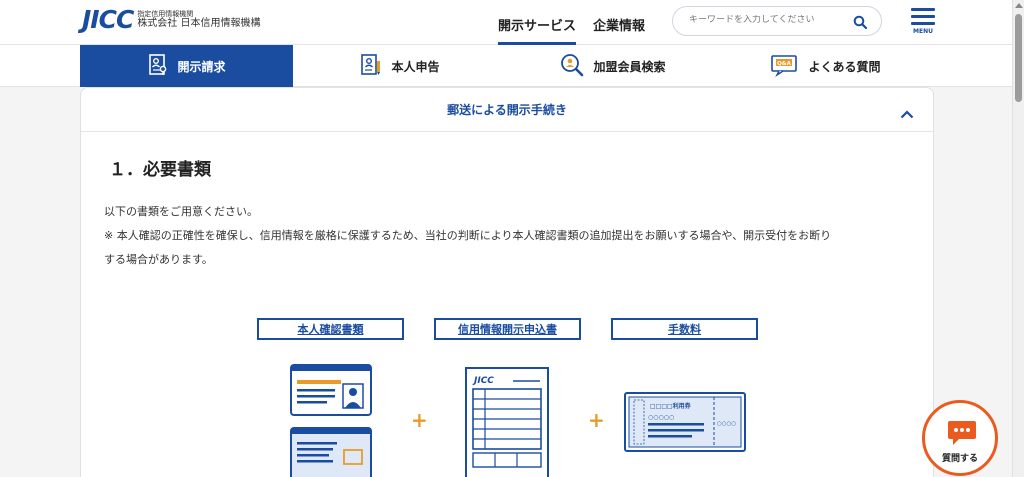 The width and height of the screenshot is (1024, 477). What do you see at coordinates (1019, 5) in the screenshot?
I see `scroll-up-arrow-icon` at bounding box center [1019, 5].